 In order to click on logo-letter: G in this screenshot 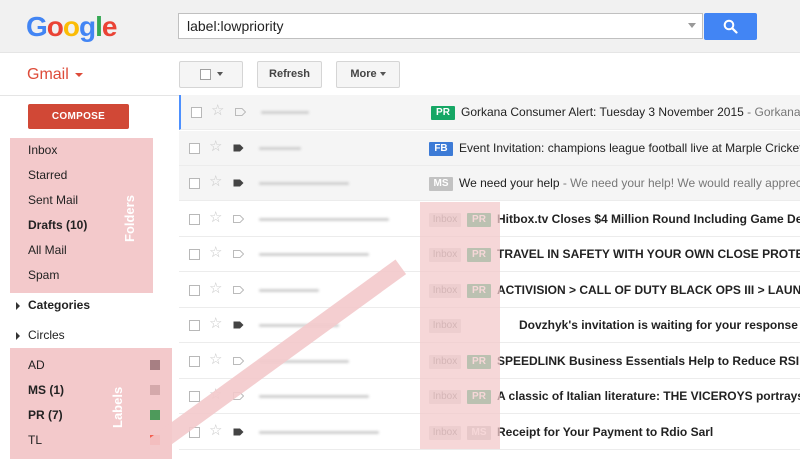, I will do `click(37, 26)`.